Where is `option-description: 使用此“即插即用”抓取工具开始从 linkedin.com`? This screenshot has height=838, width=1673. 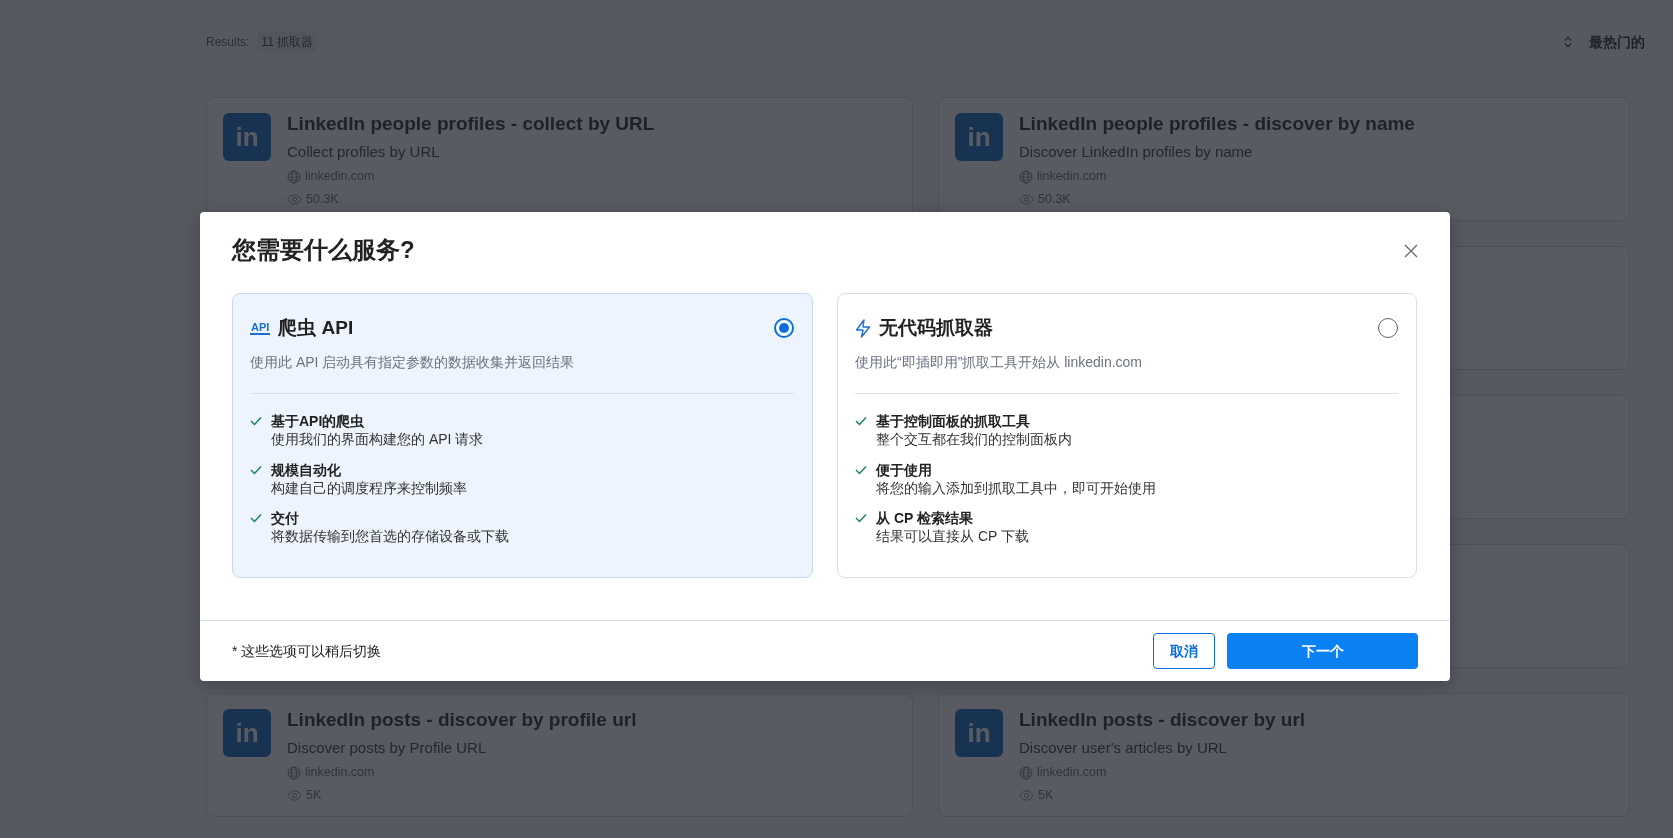
option-description: 使用此“即插即用”抓取工具开始从 linkedin.com is located at coordinates (999, 363).